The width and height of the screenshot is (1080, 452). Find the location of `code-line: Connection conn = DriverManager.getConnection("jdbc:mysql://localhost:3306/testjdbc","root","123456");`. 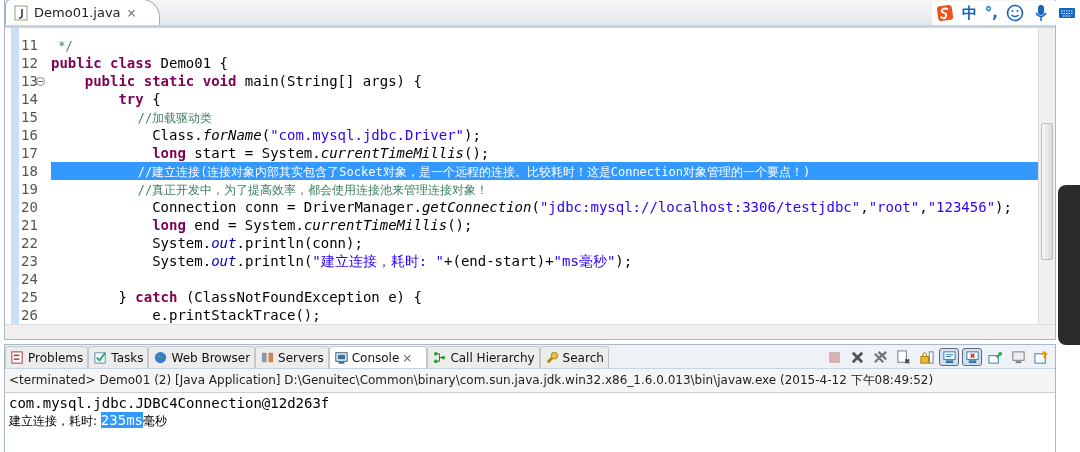

code-line: Connection conn = DriverManager.getConnection("jdbc:mysql://localhost:3306/testjdbc","root","123456"); is located at coordinates (582, 207).